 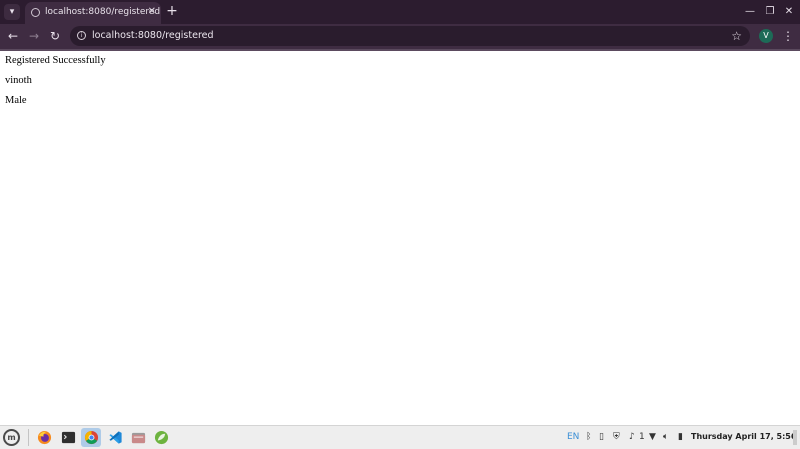 What do you see at coordinates (55, 60) in the screenshot?
I see `success-message: Registered Successfully` at bounding box center [55, 60].